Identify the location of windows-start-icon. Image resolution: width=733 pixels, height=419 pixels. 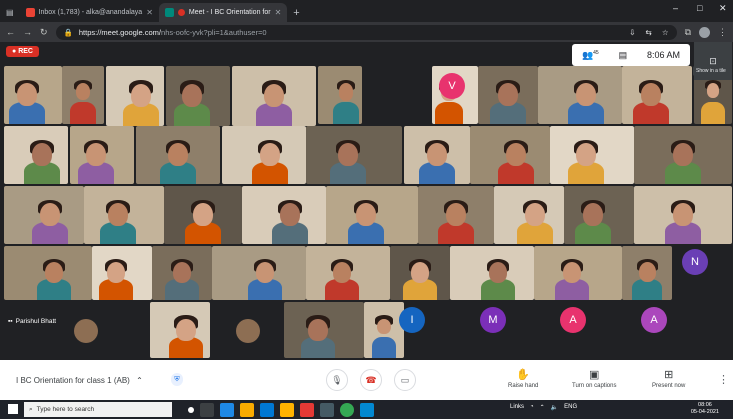
(13, 409).